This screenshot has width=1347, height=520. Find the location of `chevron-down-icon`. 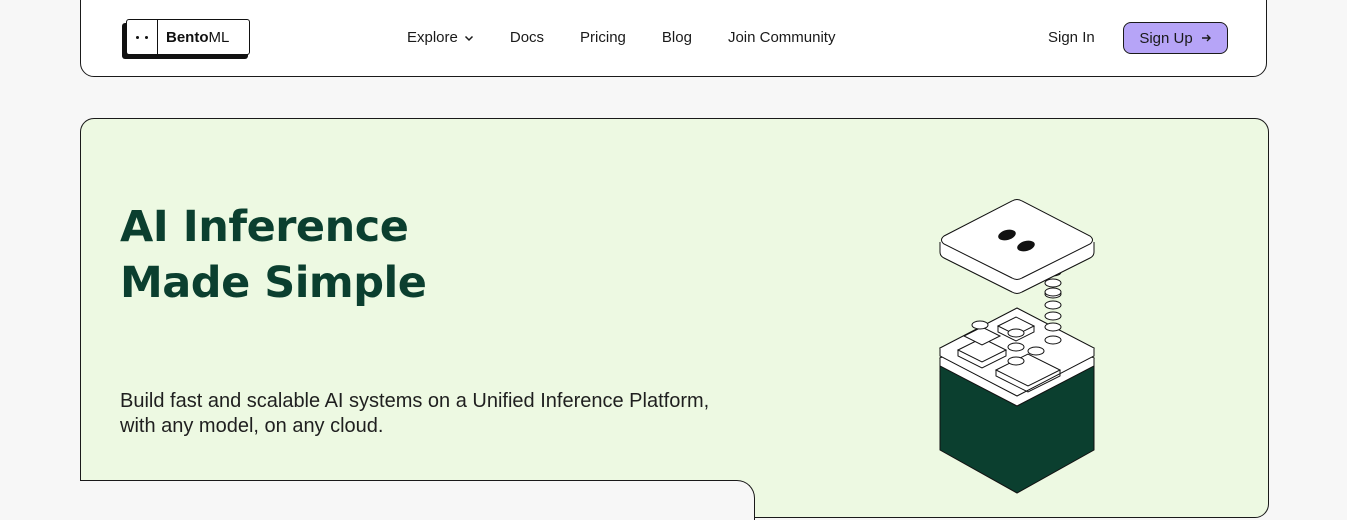

chevron-down-icon is located at coordinates (468, 38).